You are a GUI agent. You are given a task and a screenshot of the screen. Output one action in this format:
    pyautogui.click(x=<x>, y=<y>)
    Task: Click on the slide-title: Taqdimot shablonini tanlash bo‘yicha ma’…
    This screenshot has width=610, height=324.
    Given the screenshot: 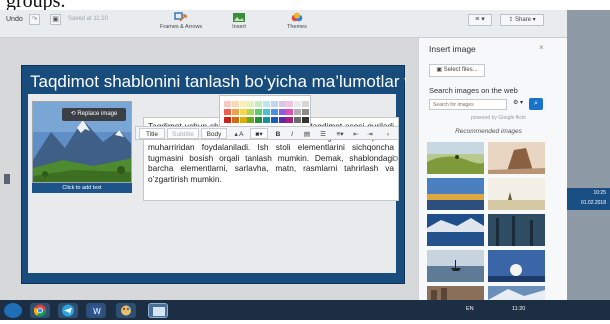 What is the action you would take?
    pyautogui.click(x=218, y=82)
    